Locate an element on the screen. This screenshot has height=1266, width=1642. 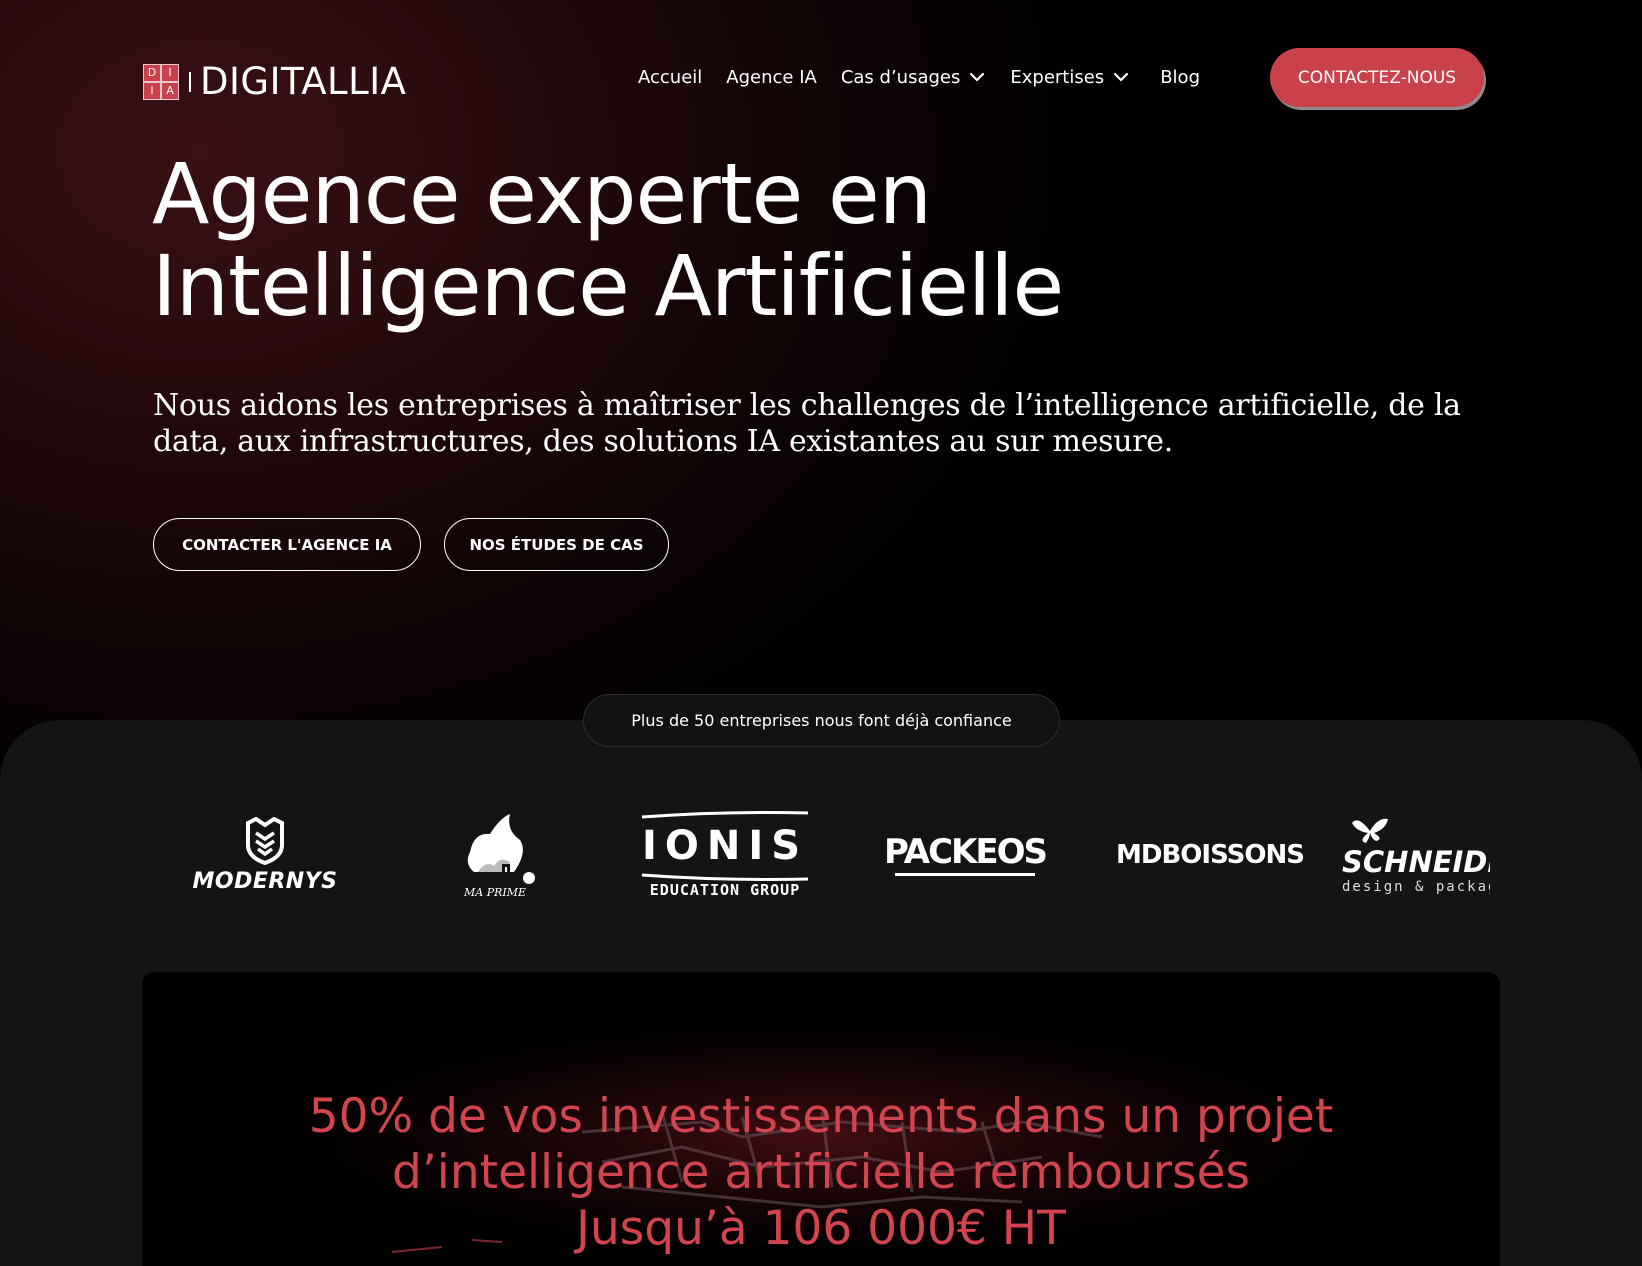
contact-us-button: CONTACTEZ-NOUS is located at coordinates (1377, 77).